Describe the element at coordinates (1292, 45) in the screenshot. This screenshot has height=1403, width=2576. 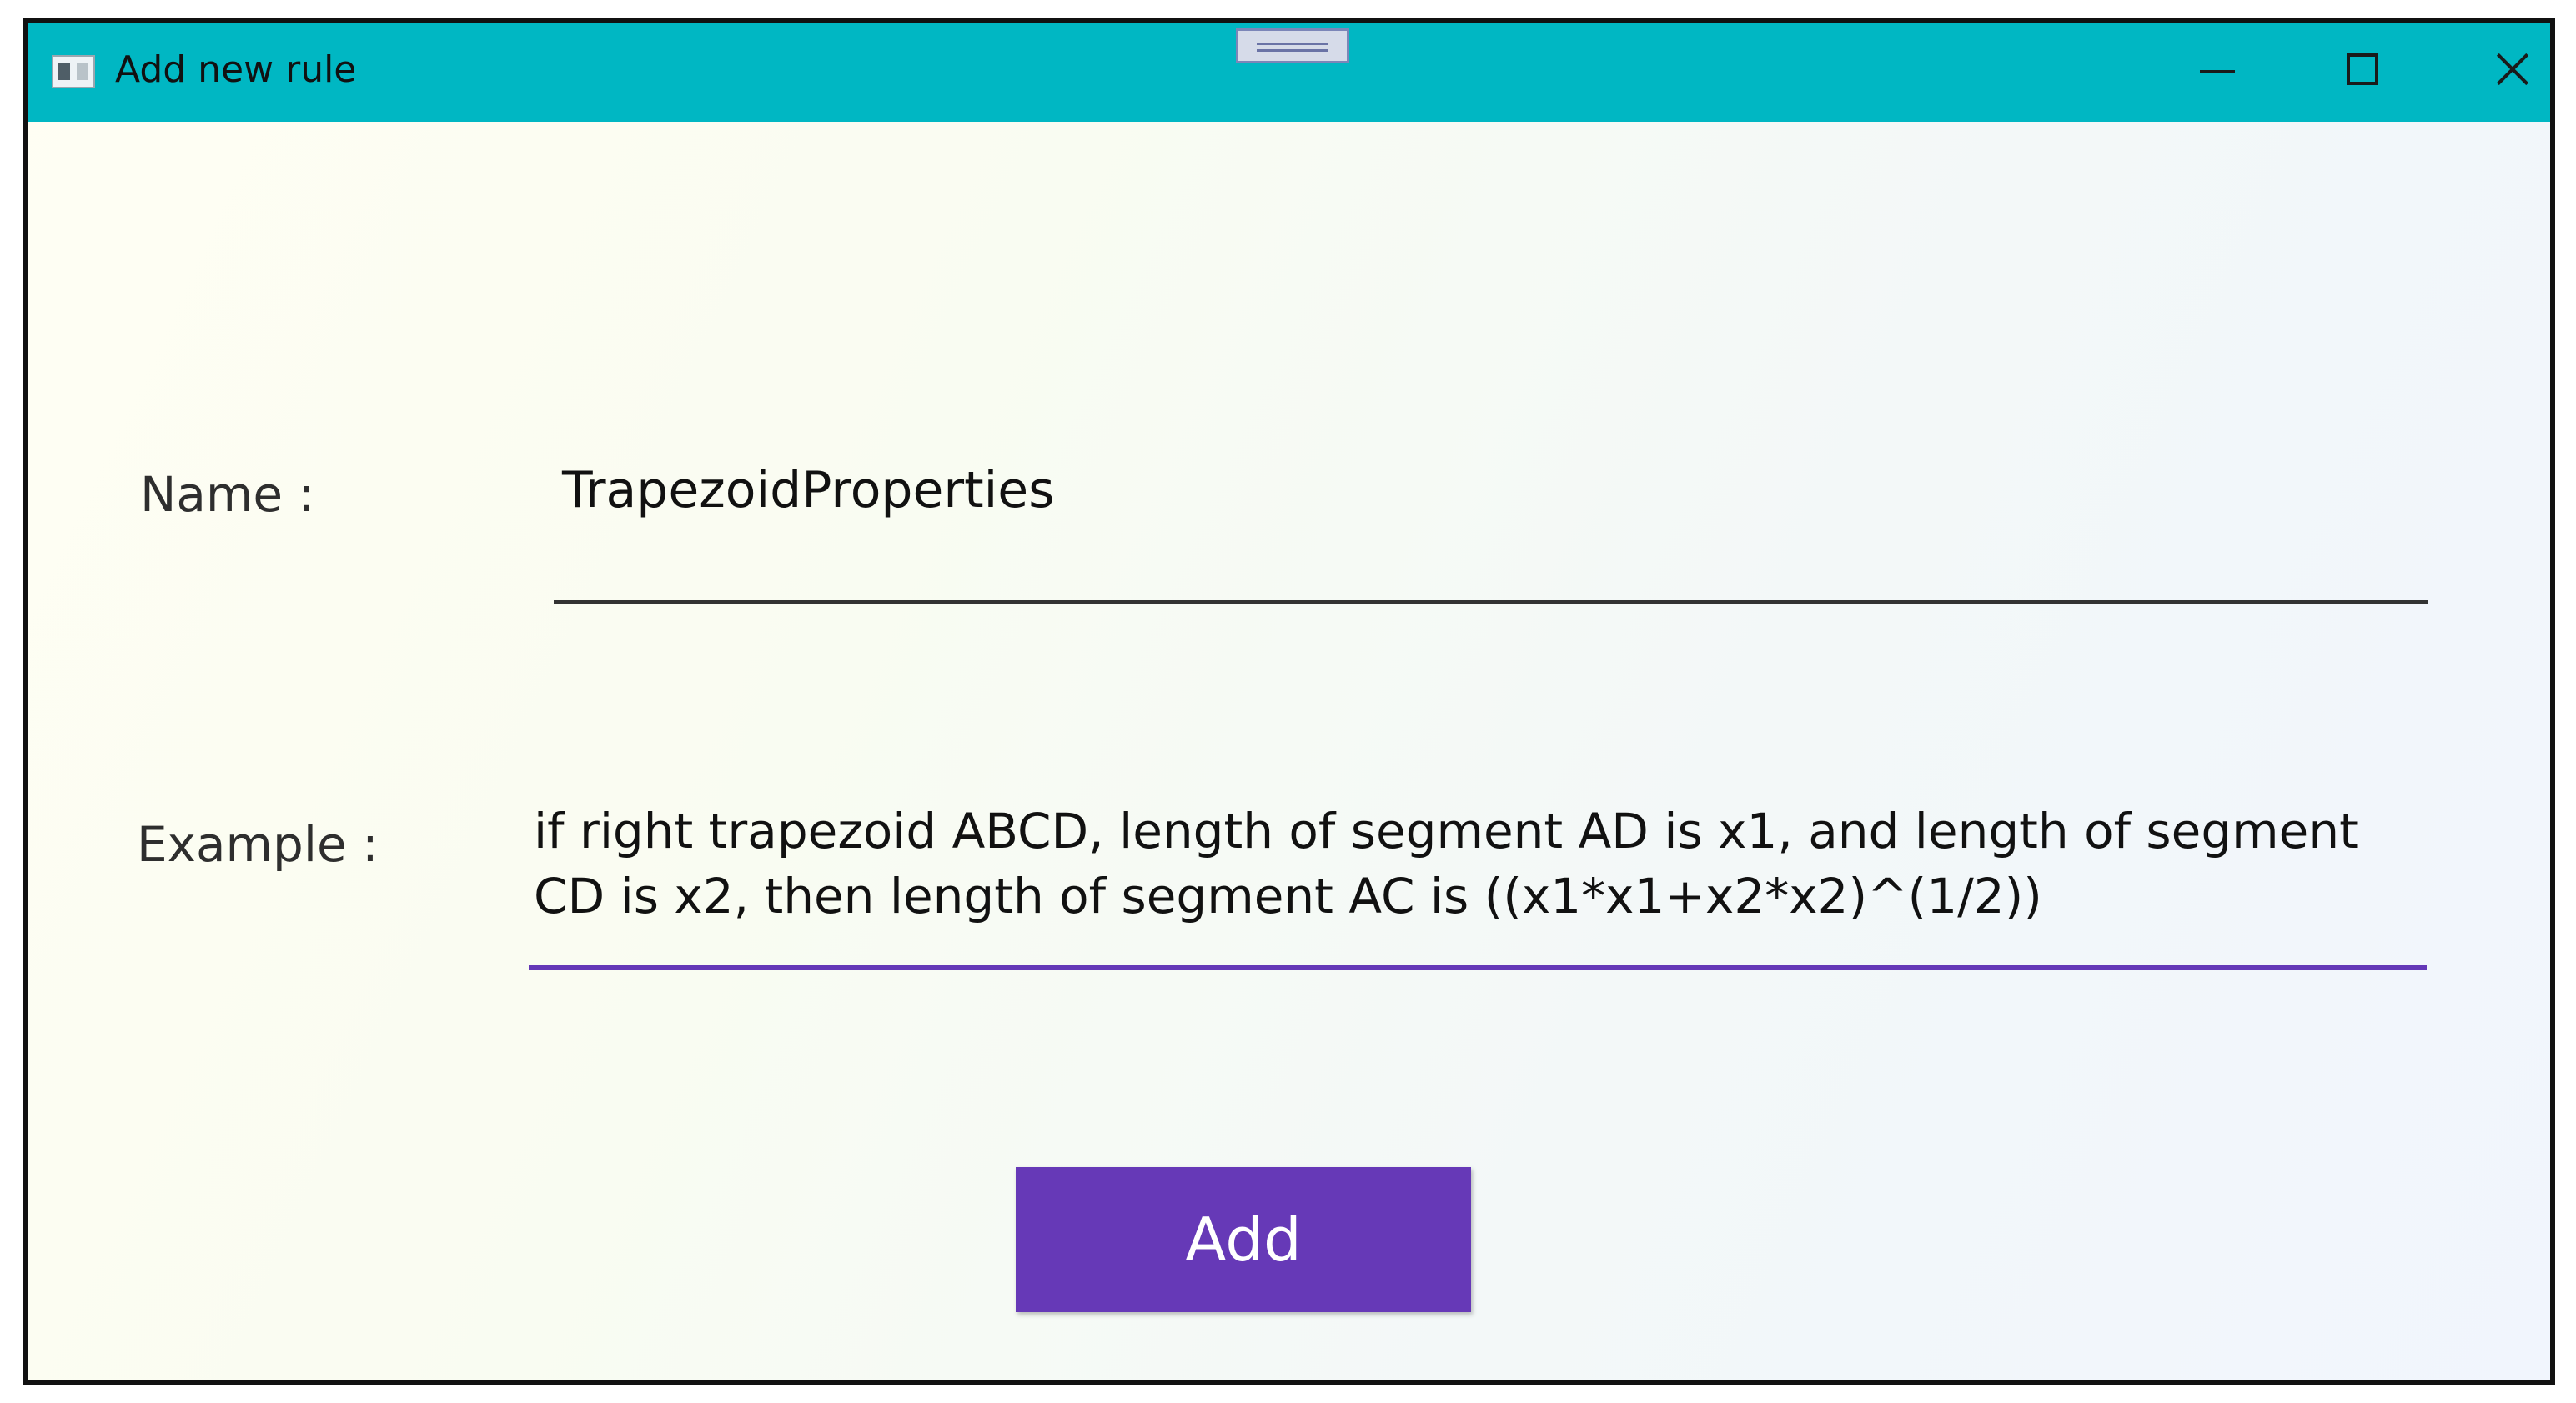
I see `drag-handle` at that location.